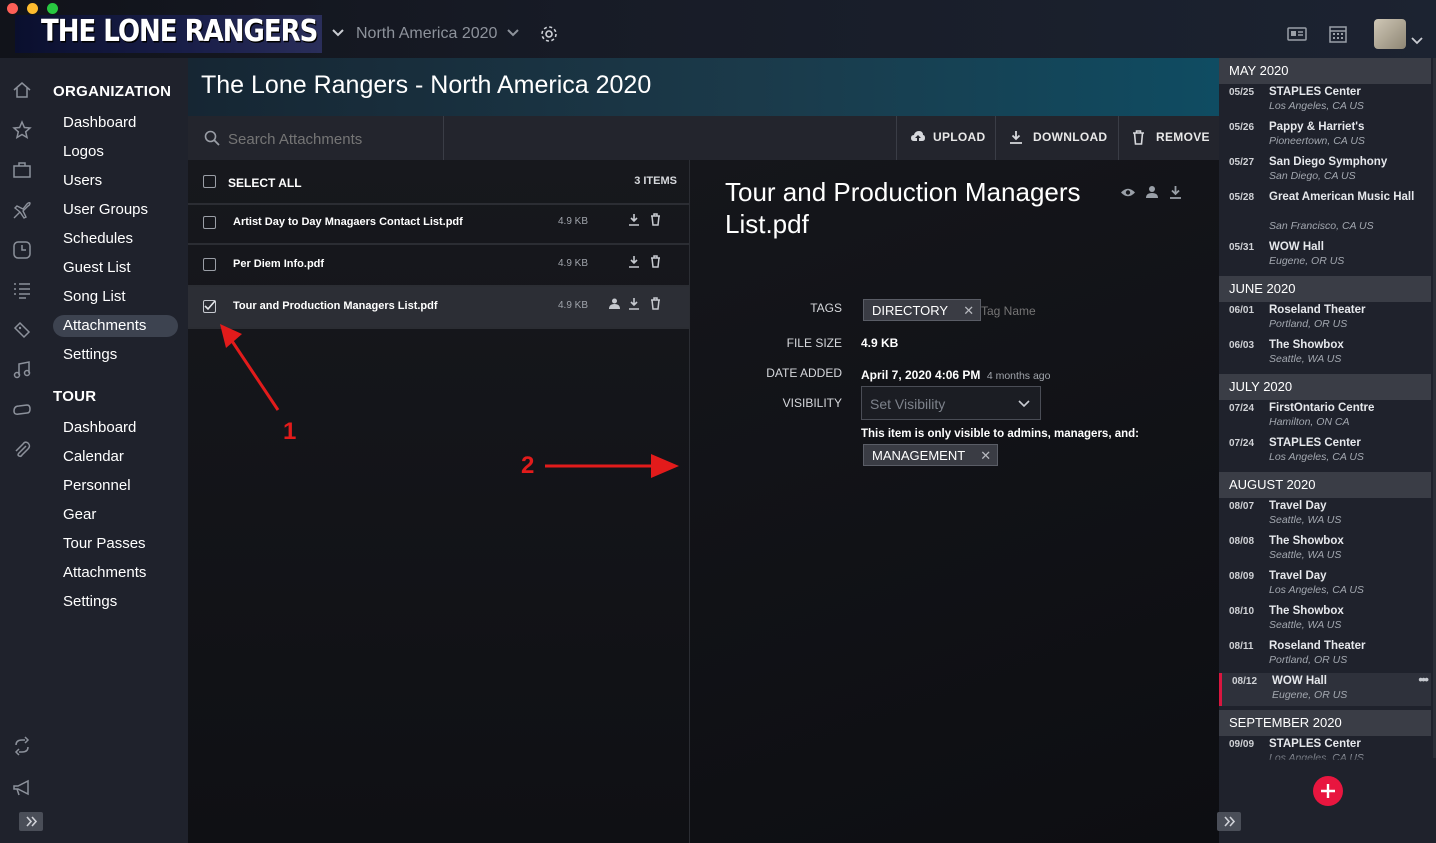 The height and width of the screenshot is (843, 1436). What do you see at coordinates (115, 486) in the screenshot?
I see `nav-tour-personnel: Personnel` at bounding box center [115, 486].